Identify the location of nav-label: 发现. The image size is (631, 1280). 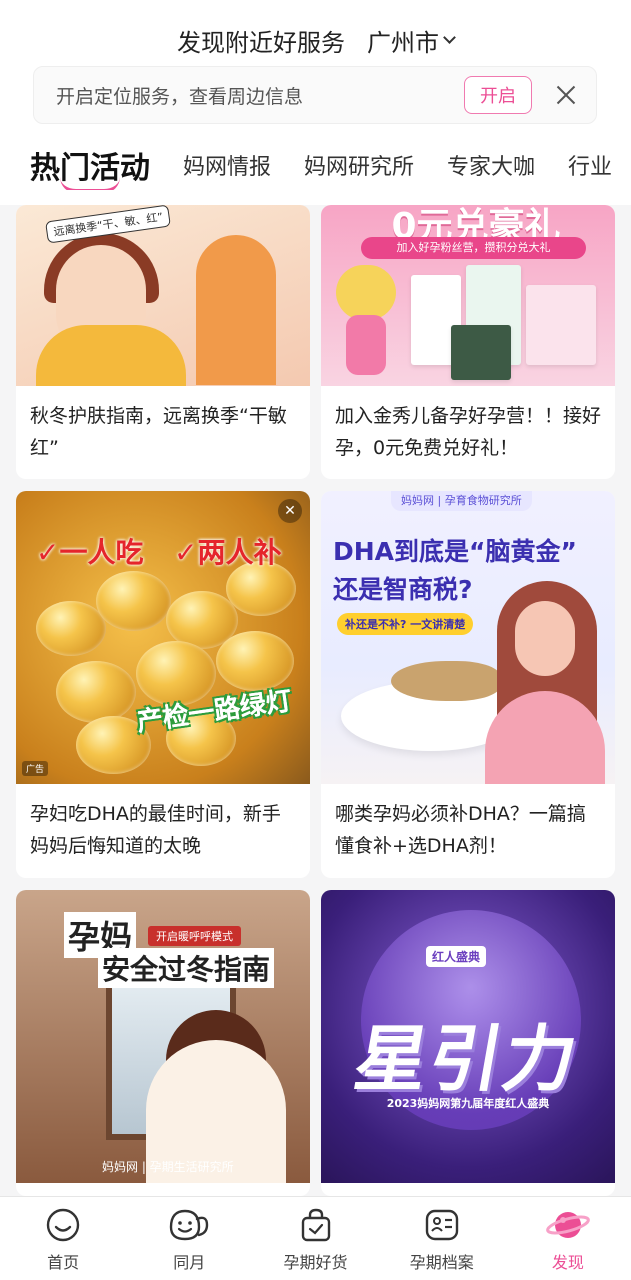
(567, 1262).